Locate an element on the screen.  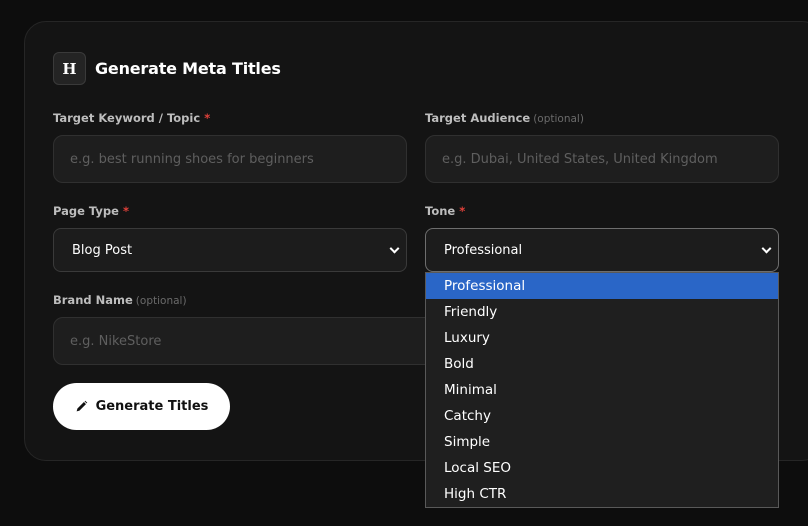
tone-option-minimal: Minimal is located at coordinates (602, 390).